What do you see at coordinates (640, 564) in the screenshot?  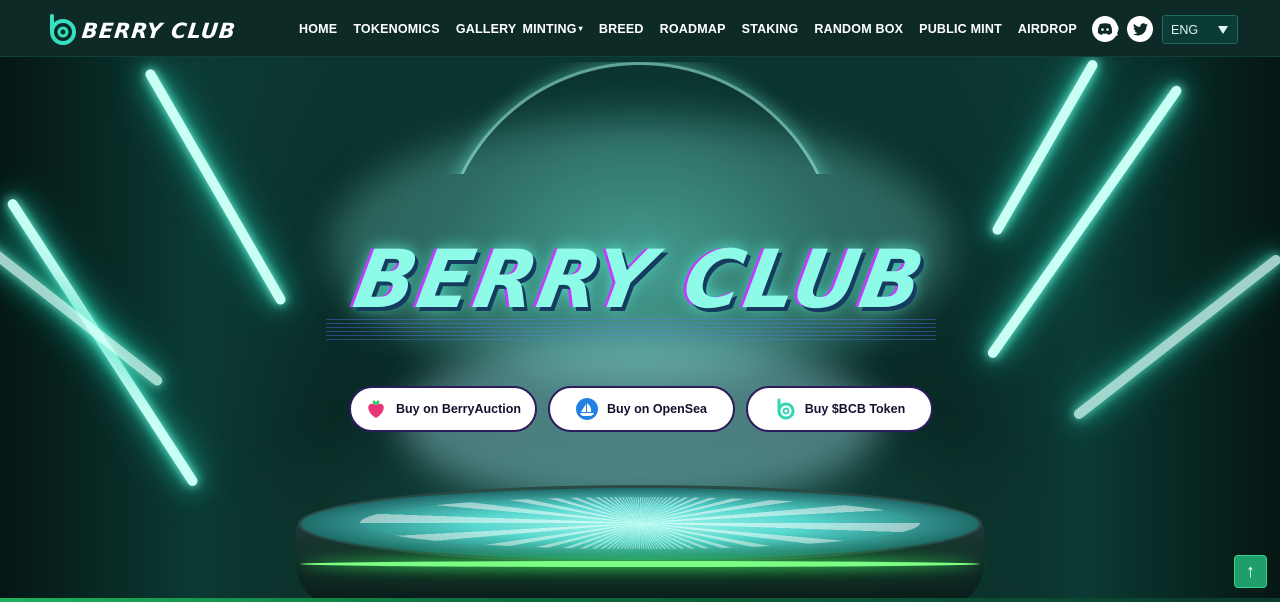 I see `platform-glow` at bounding box center [640, 564].